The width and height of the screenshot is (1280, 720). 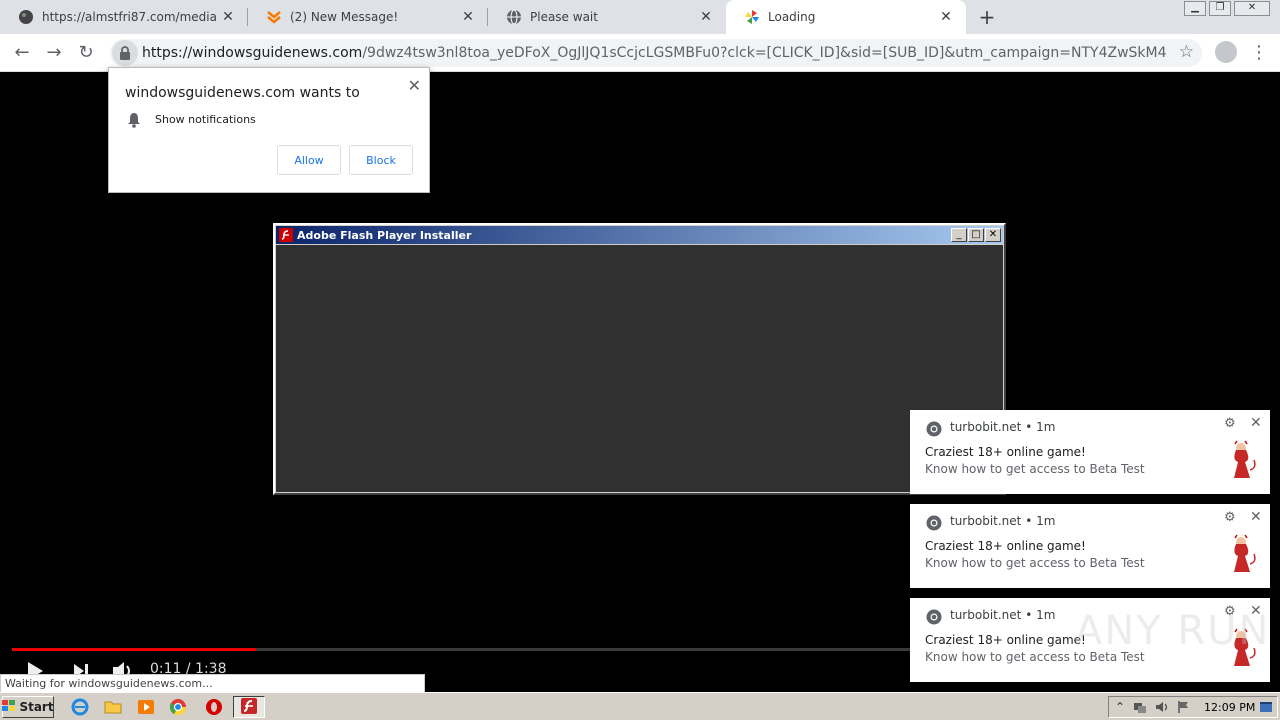 What do you see at coordinates (1195, 8) in the screenshot?
I see `window-minimize-button: ▁` at bounding box center [1195, 8].